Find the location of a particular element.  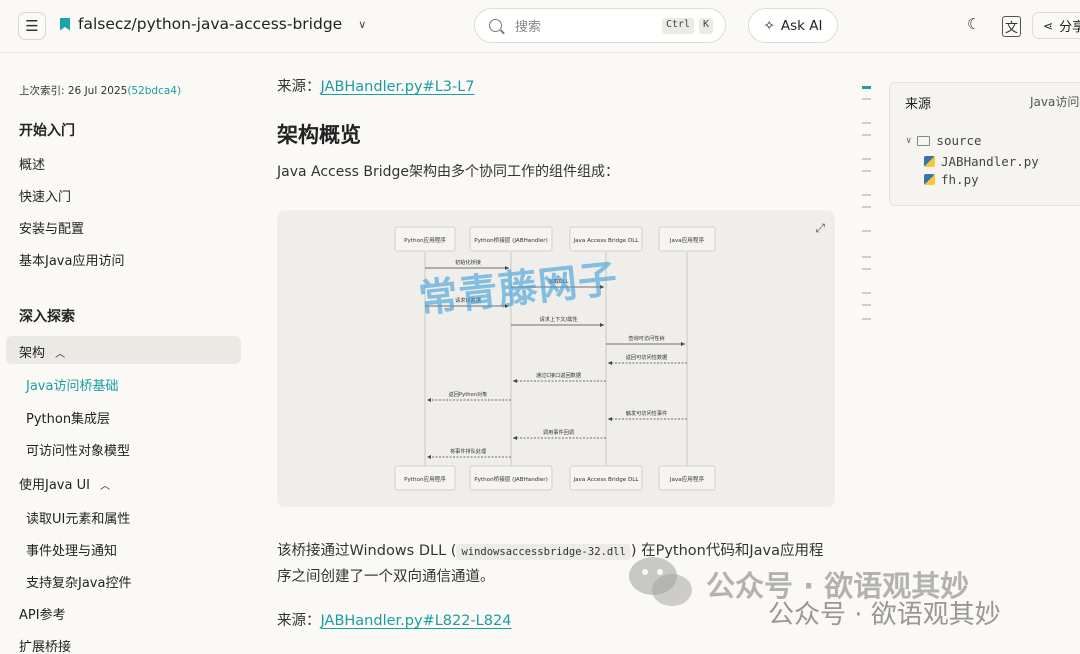

sidebar-item-basic-java: 基本Java应用访问 is located at coordinates (71, 259).